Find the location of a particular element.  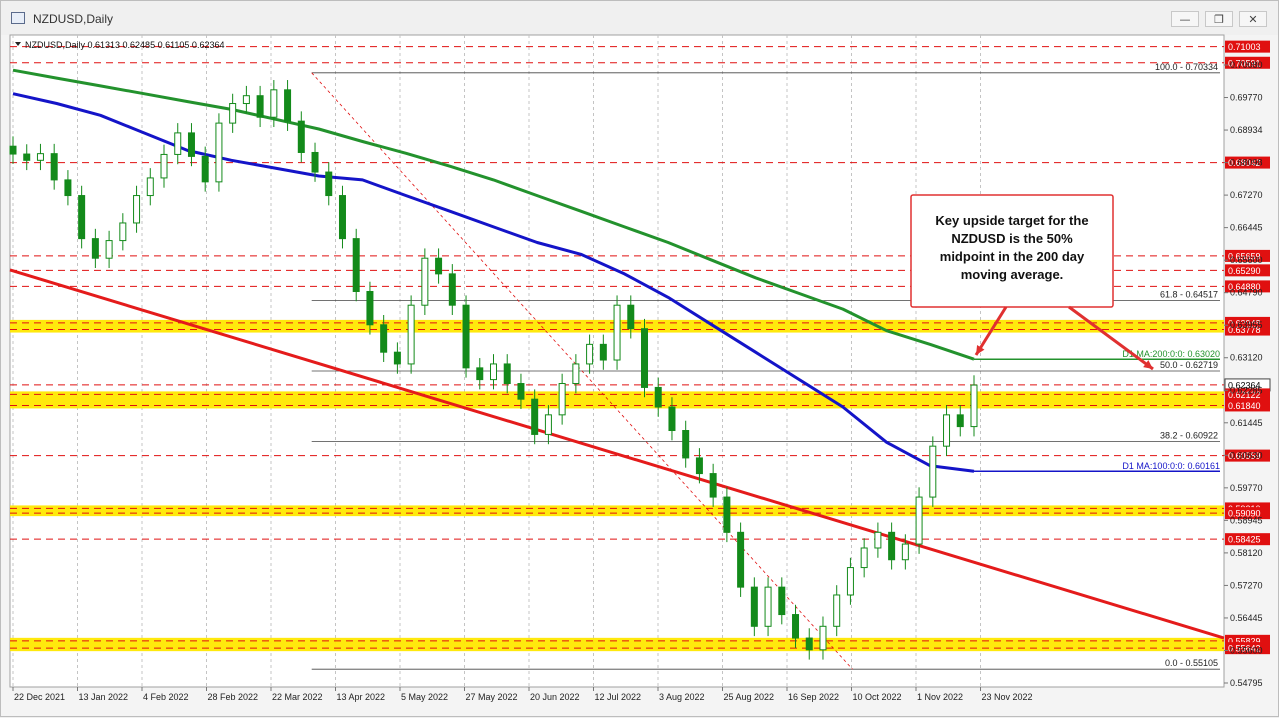

x-tick-label: 28 Feb 2022 is located at coordinates (233, 697).